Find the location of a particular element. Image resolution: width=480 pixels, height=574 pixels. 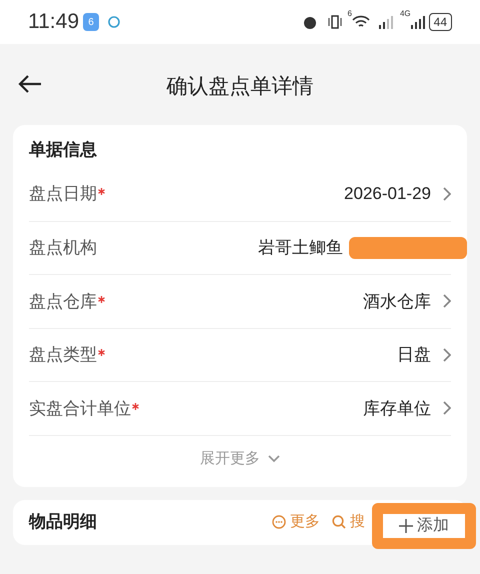

search-icon is located at coordinates (339, 522).